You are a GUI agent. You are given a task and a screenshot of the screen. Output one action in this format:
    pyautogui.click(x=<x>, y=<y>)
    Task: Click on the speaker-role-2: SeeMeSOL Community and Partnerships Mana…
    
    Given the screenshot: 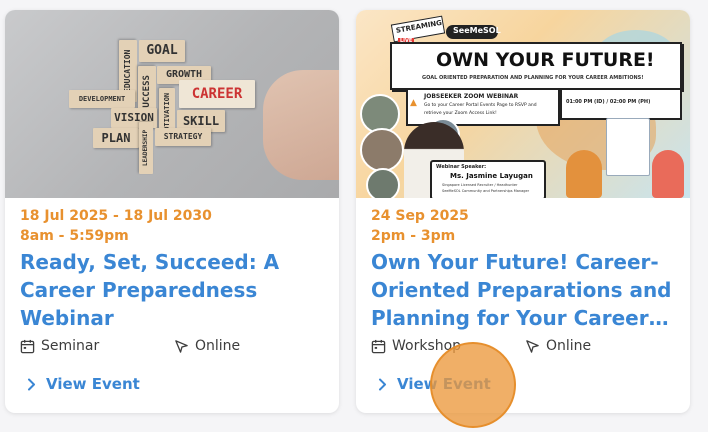 What is the action you would take?
    pyautogui.click(x=486, y=191)
    